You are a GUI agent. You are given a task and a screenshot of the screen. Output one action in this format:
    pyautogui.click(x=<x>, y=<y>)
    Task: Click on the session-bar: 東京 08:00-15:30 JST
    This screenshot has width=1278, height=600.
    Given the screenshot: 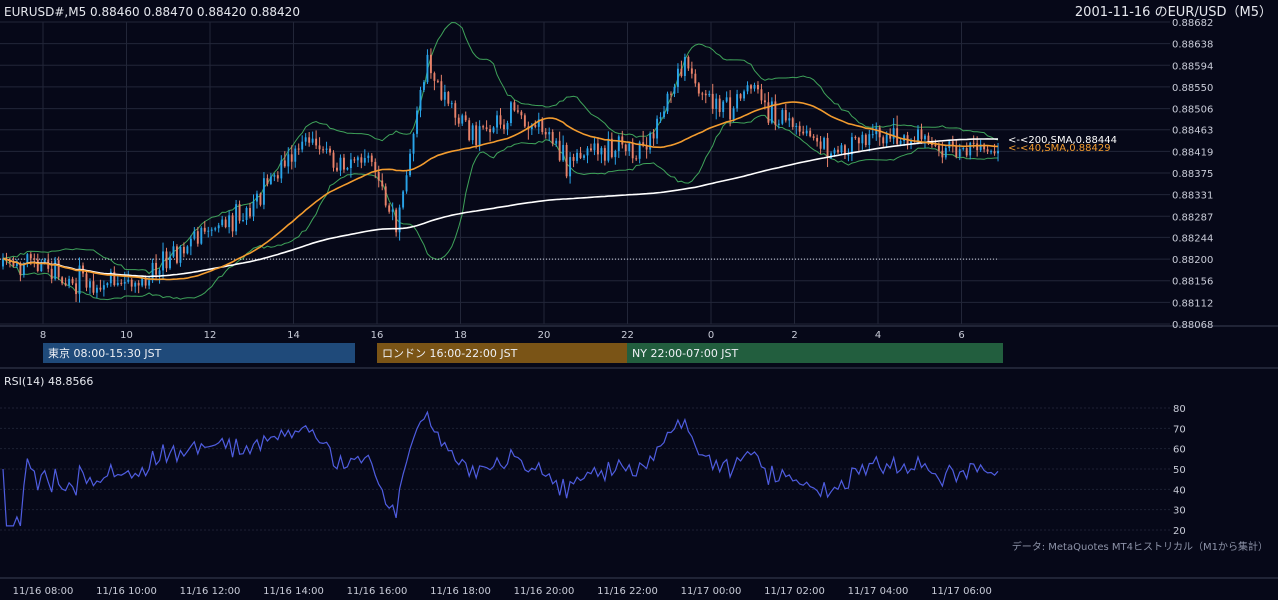 What is the action you would take?
    pyautogui.click(x=199, y=353)
    